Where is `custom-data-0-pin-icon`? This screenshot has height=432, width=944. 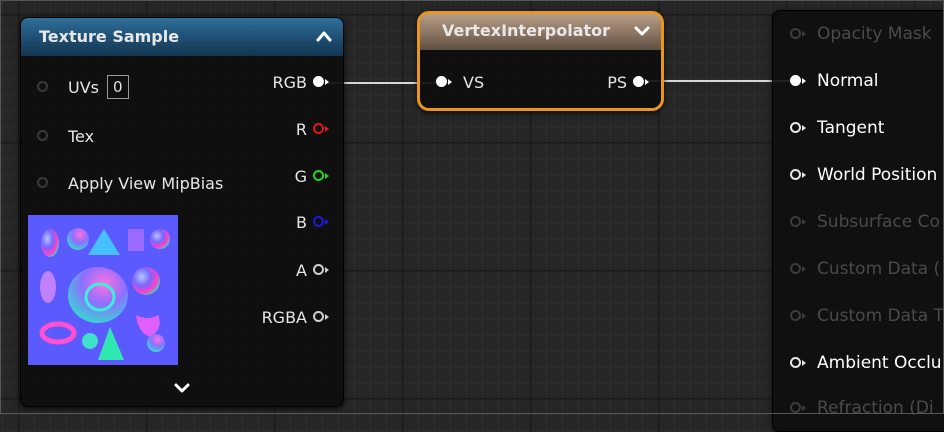
custom-data-0-pin-icon is located at coordinates (798, 269).